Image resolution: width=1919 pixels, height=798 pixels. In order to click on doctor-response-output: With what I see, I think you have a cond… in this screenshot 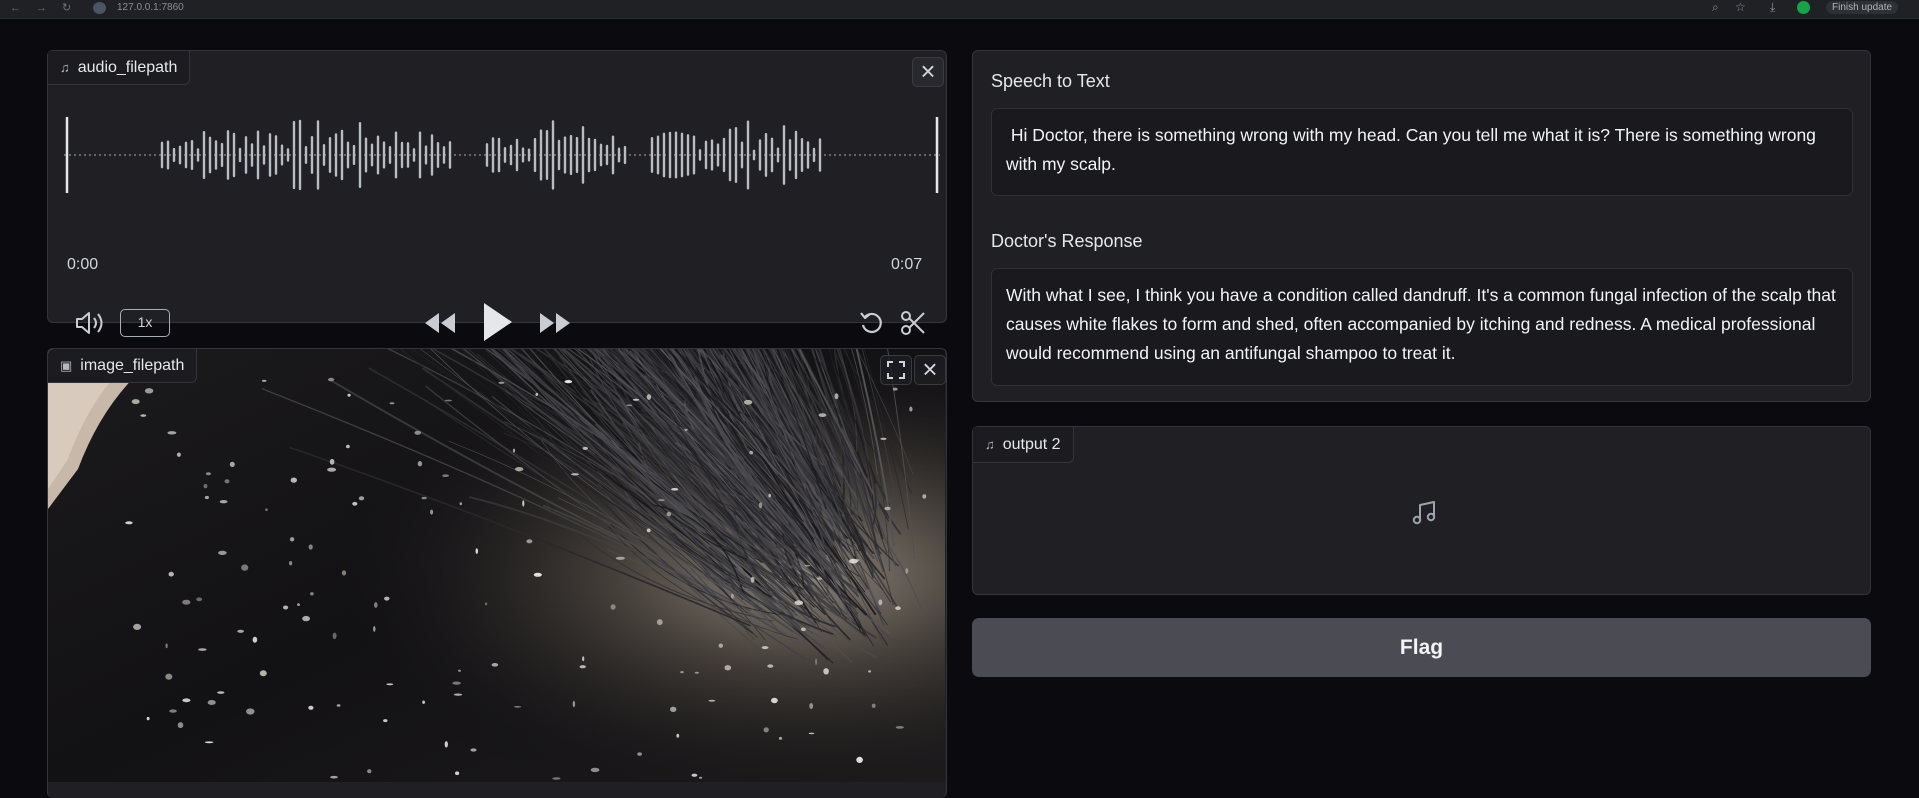, I will do `click(1422, 327)`.